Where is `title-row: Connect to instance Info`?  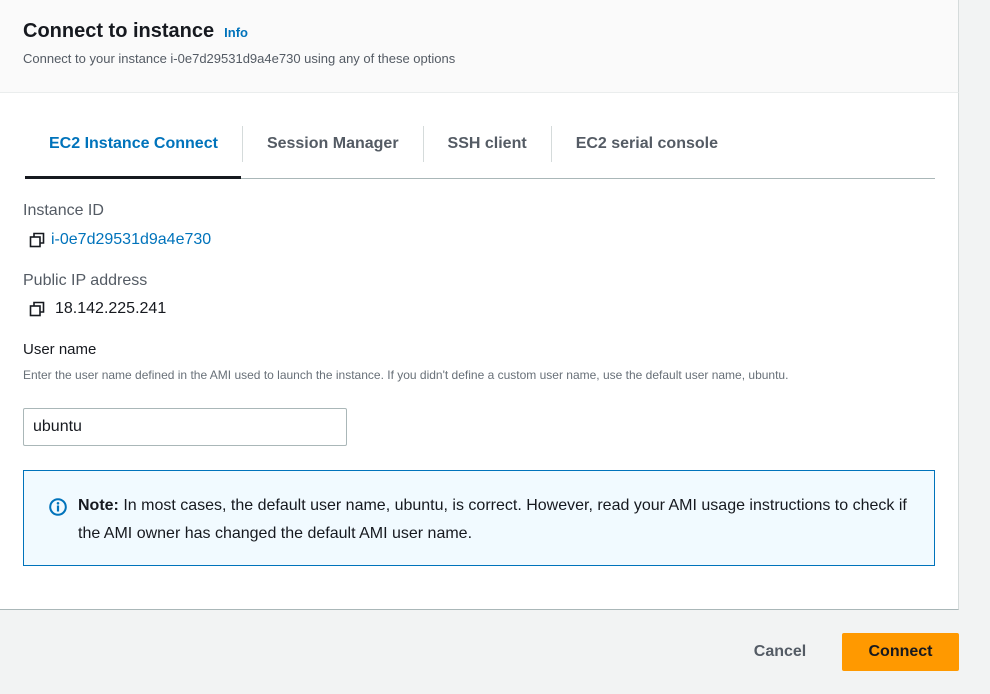 title-row: Connect to instance Info is located at coordinates (135, 31).